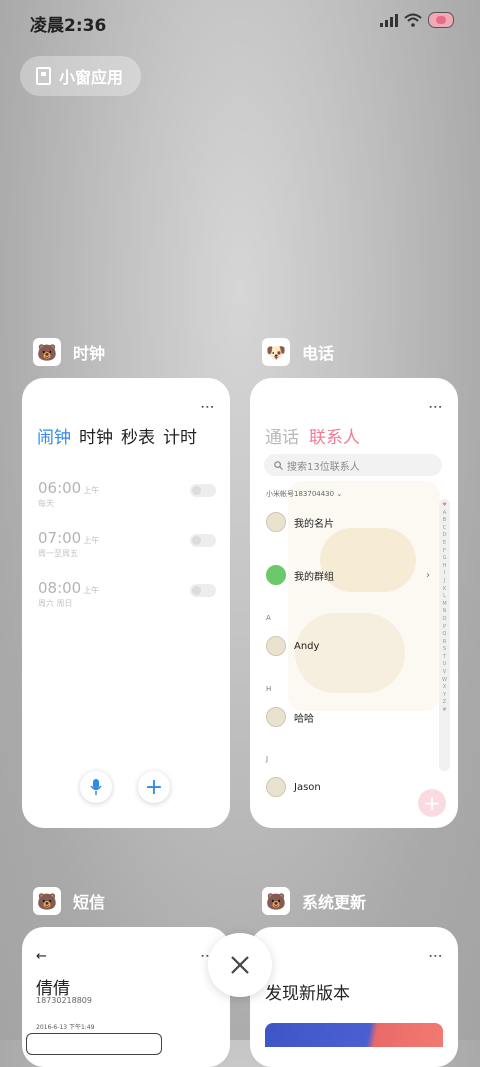 The width and height of the screenshot is (480, 1067). I want to click on sms-contact-number: 18730218809, so click(64, 1000).